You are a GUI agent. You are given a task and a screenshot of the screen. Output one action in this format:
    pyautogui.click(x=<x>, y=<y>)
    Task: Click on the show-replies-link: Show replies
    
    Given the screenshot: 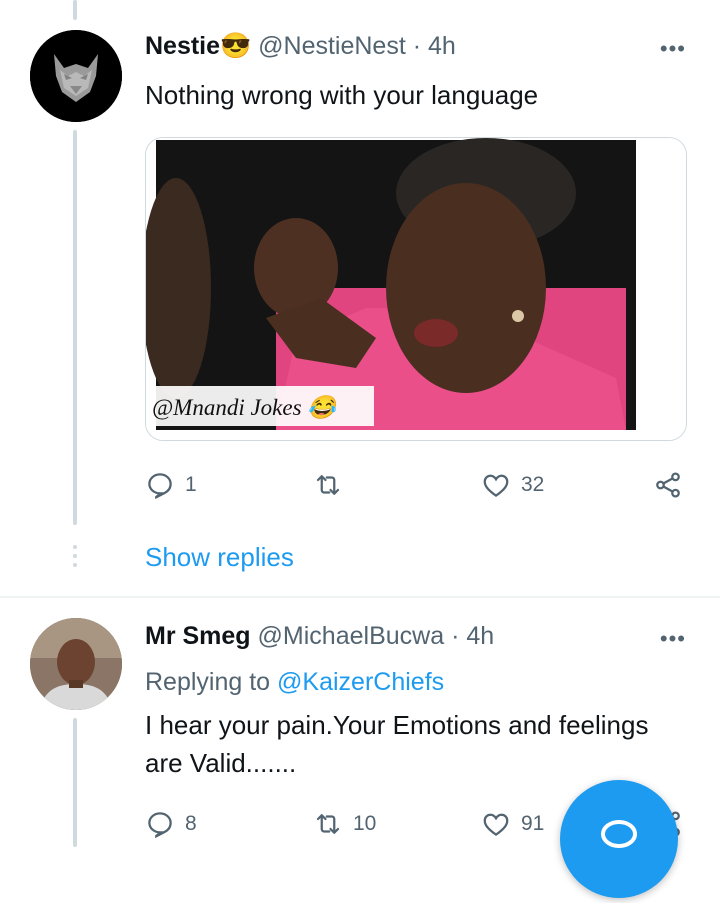 What is the action you would take?
    pyautogui.click(x=219, y=557)
    